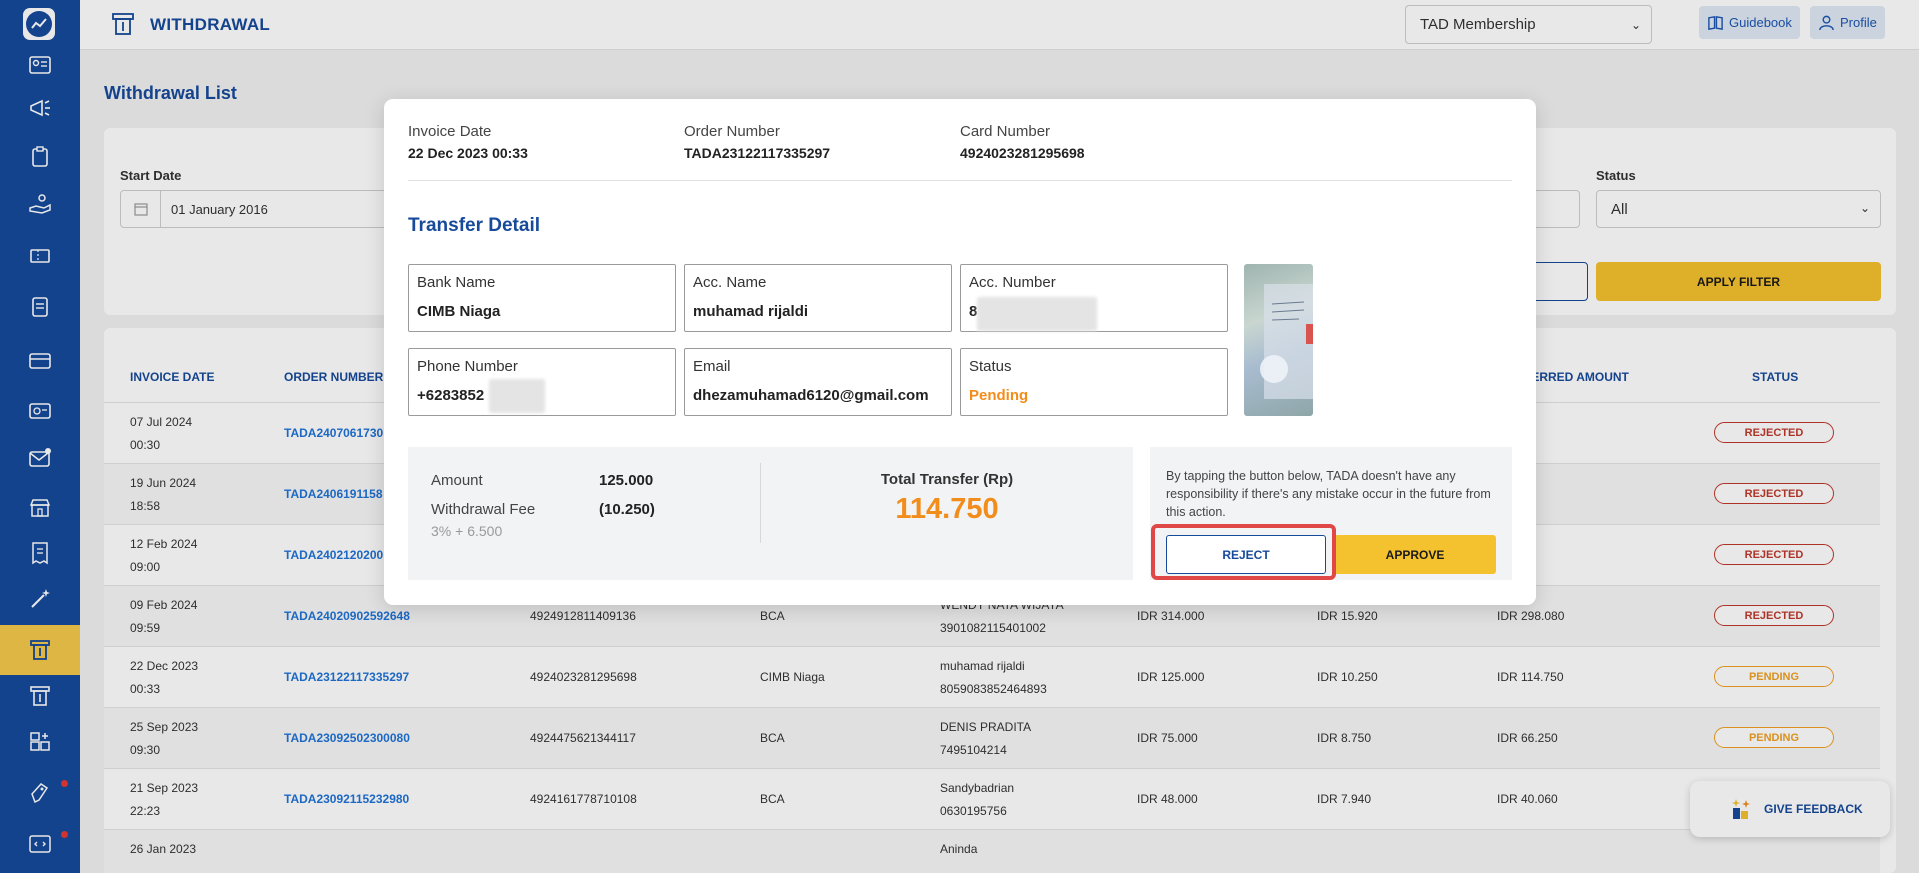 The image size is (1919, 873). Describe the element at coordinates (1286, 341) in the screenshot. I see `proof-photo` at that location.